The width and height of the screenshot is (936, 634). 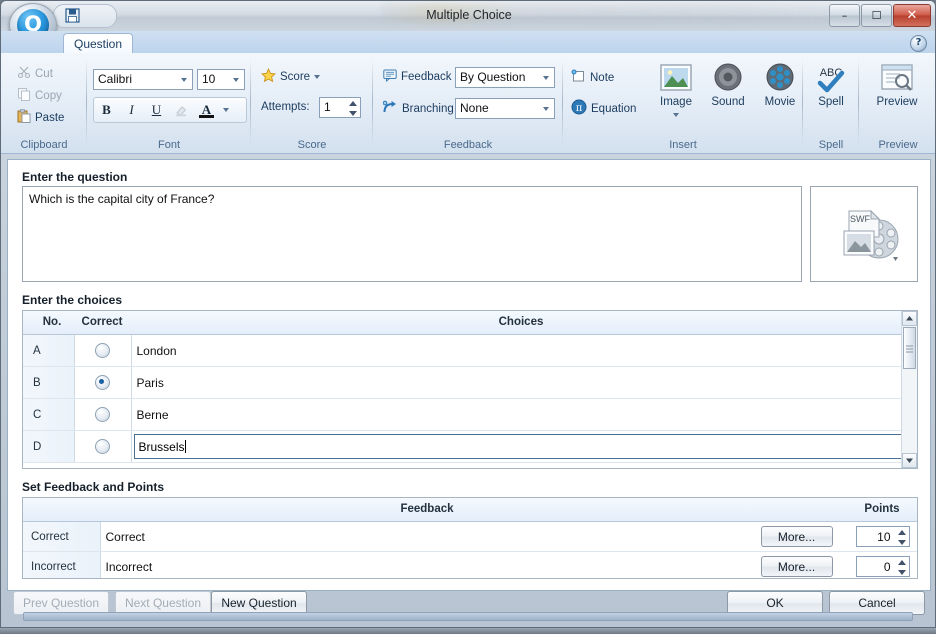 What do you see at coordinates (72, 300) in the screenshot?
I see `choices-section-label: Enter the choices` at bounding box center [72, 300].